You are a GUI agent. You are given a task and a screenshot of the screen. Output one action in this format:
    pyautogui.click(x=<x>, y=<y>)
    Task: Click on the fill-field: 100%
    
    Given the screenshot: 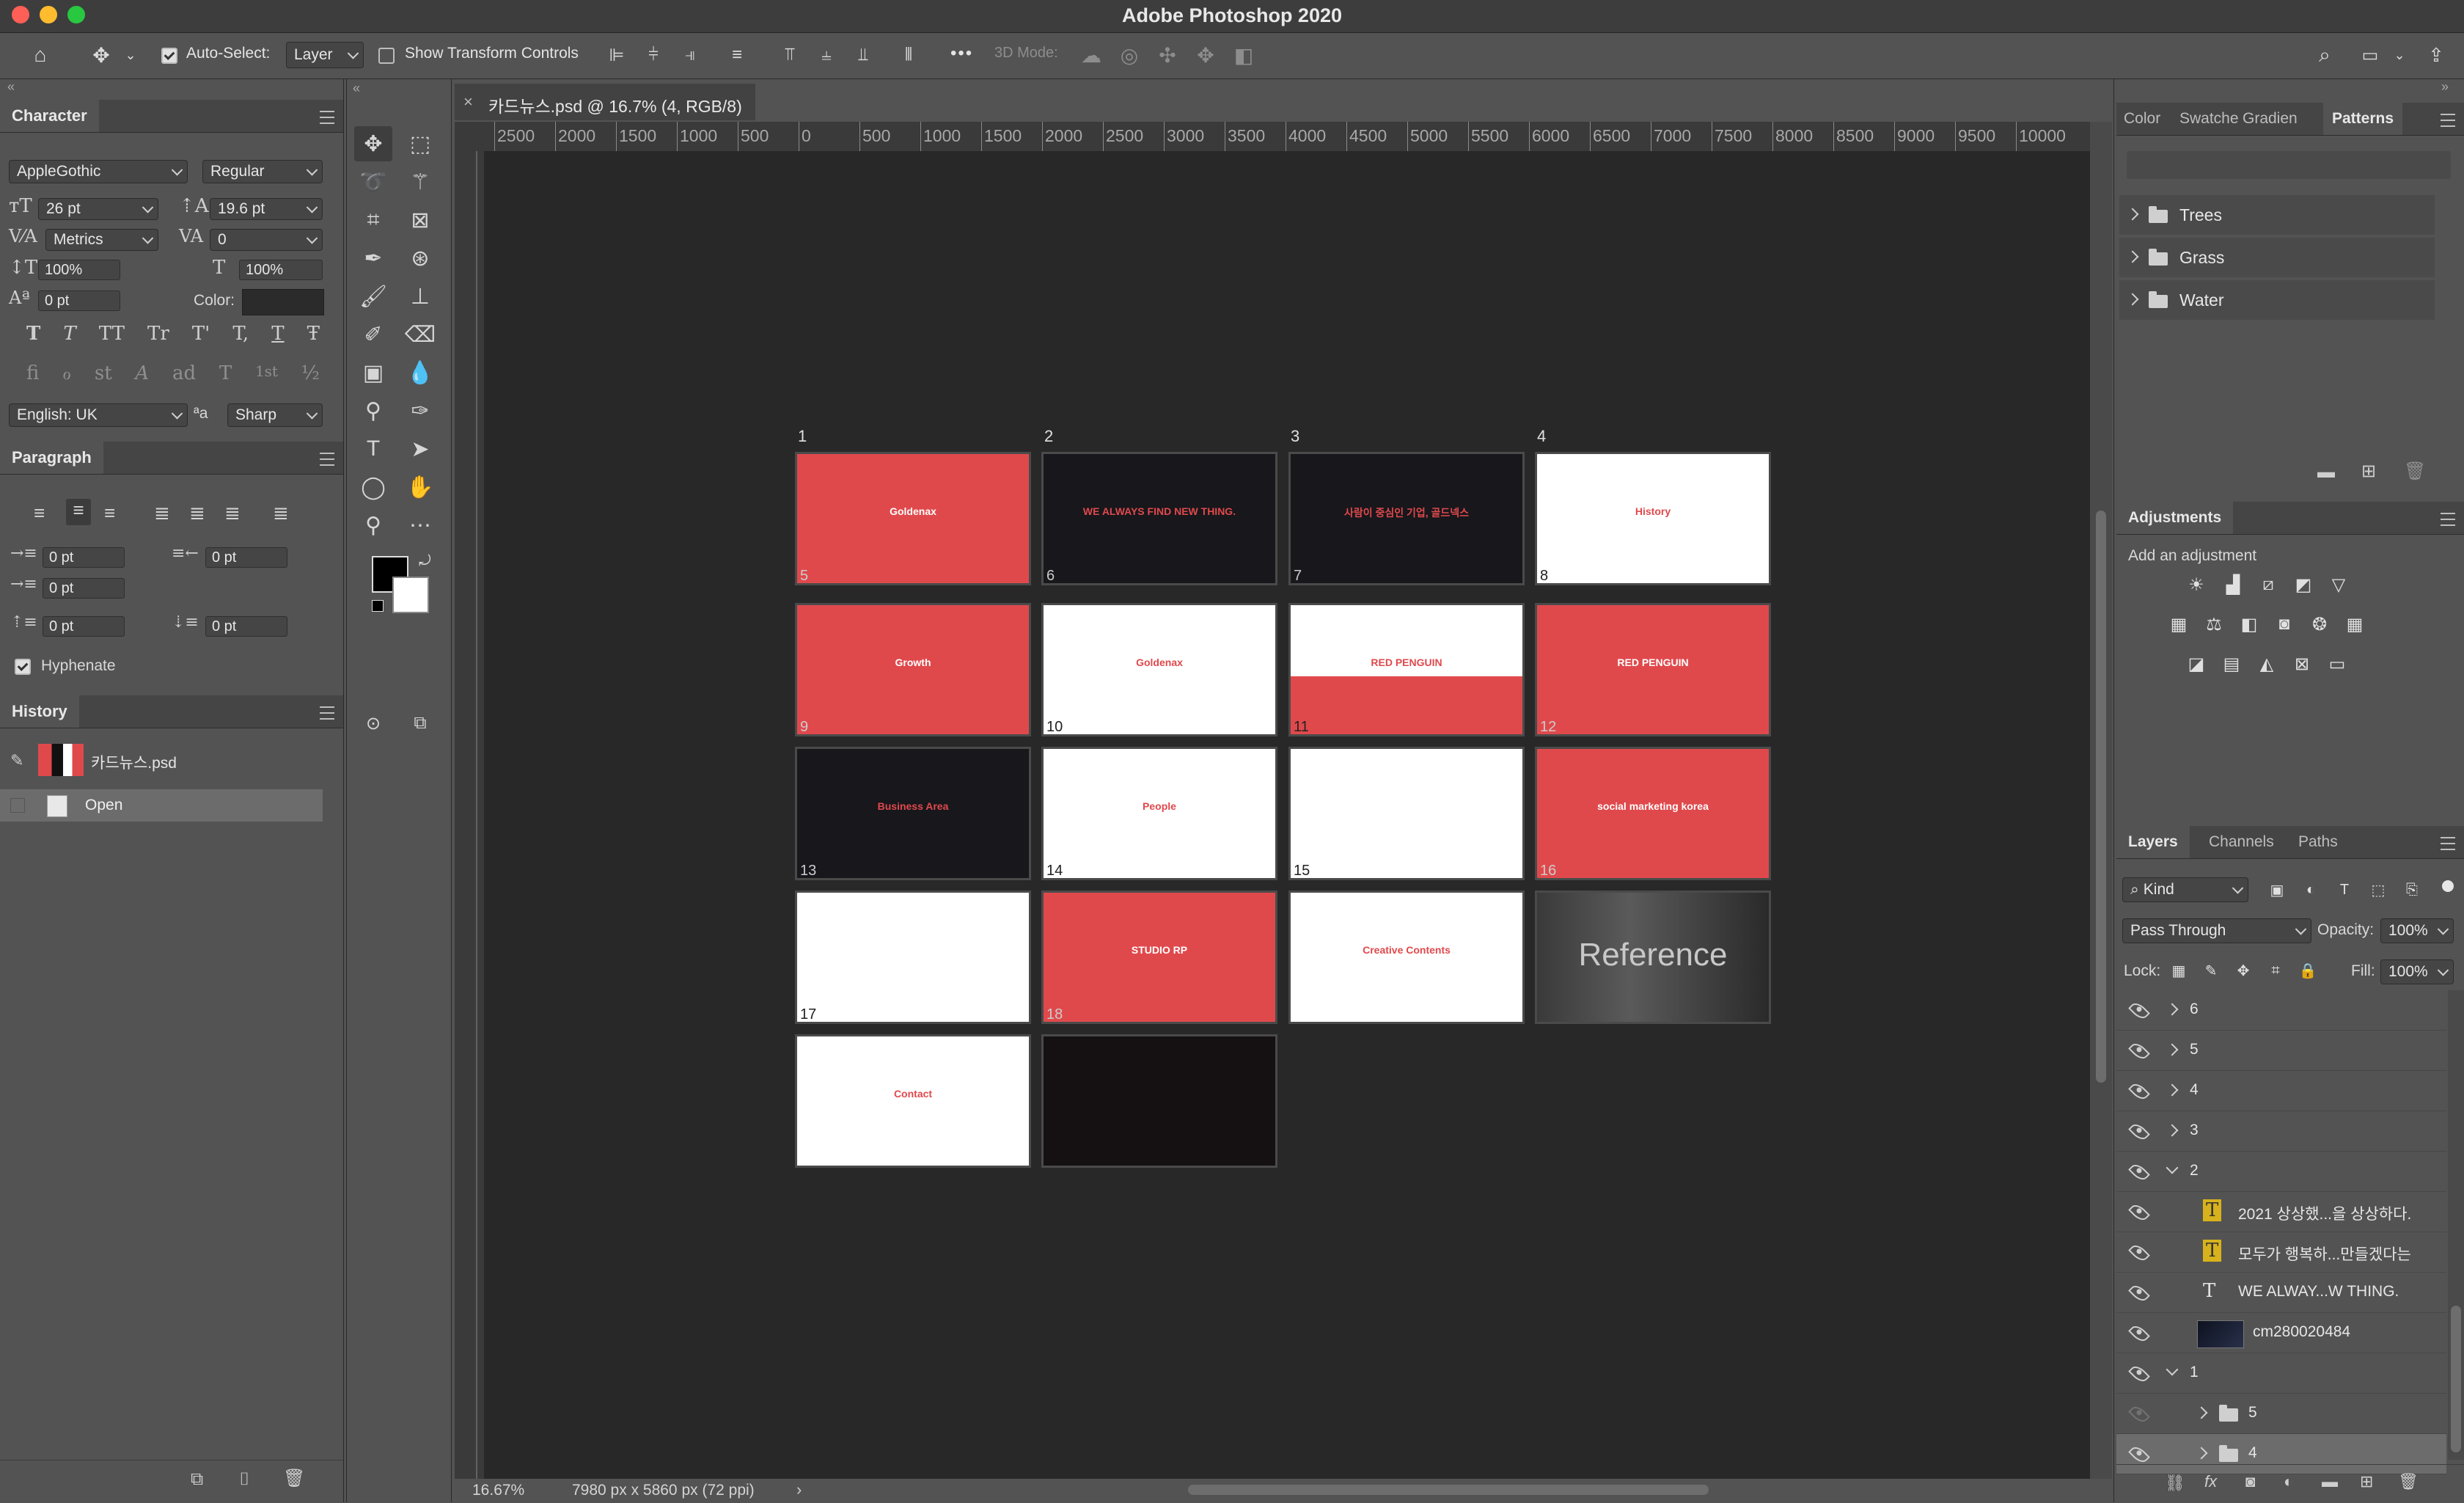 What is the action you would take?
    pyautogui.click(x=2417, y=972)
    